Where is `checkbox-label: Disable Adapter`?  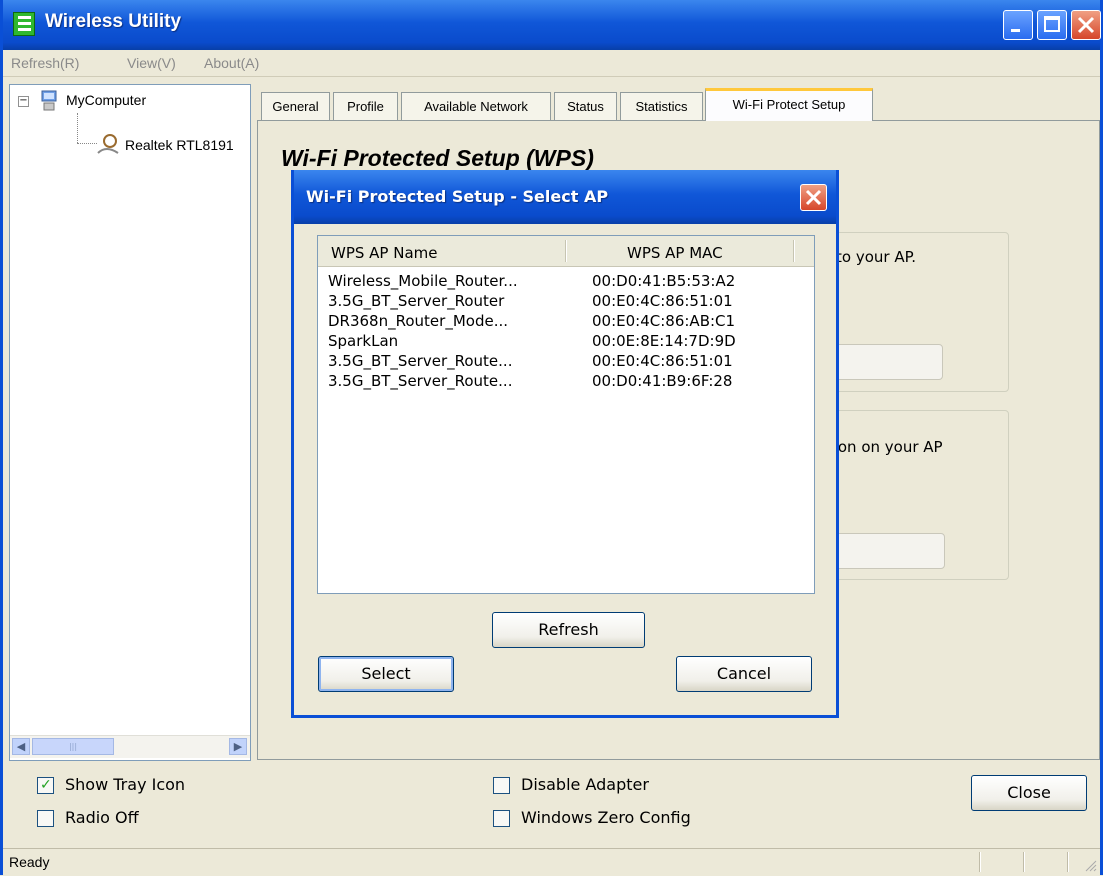 checkbox-label: Disable Adapter is located at coordinates (585, 784).